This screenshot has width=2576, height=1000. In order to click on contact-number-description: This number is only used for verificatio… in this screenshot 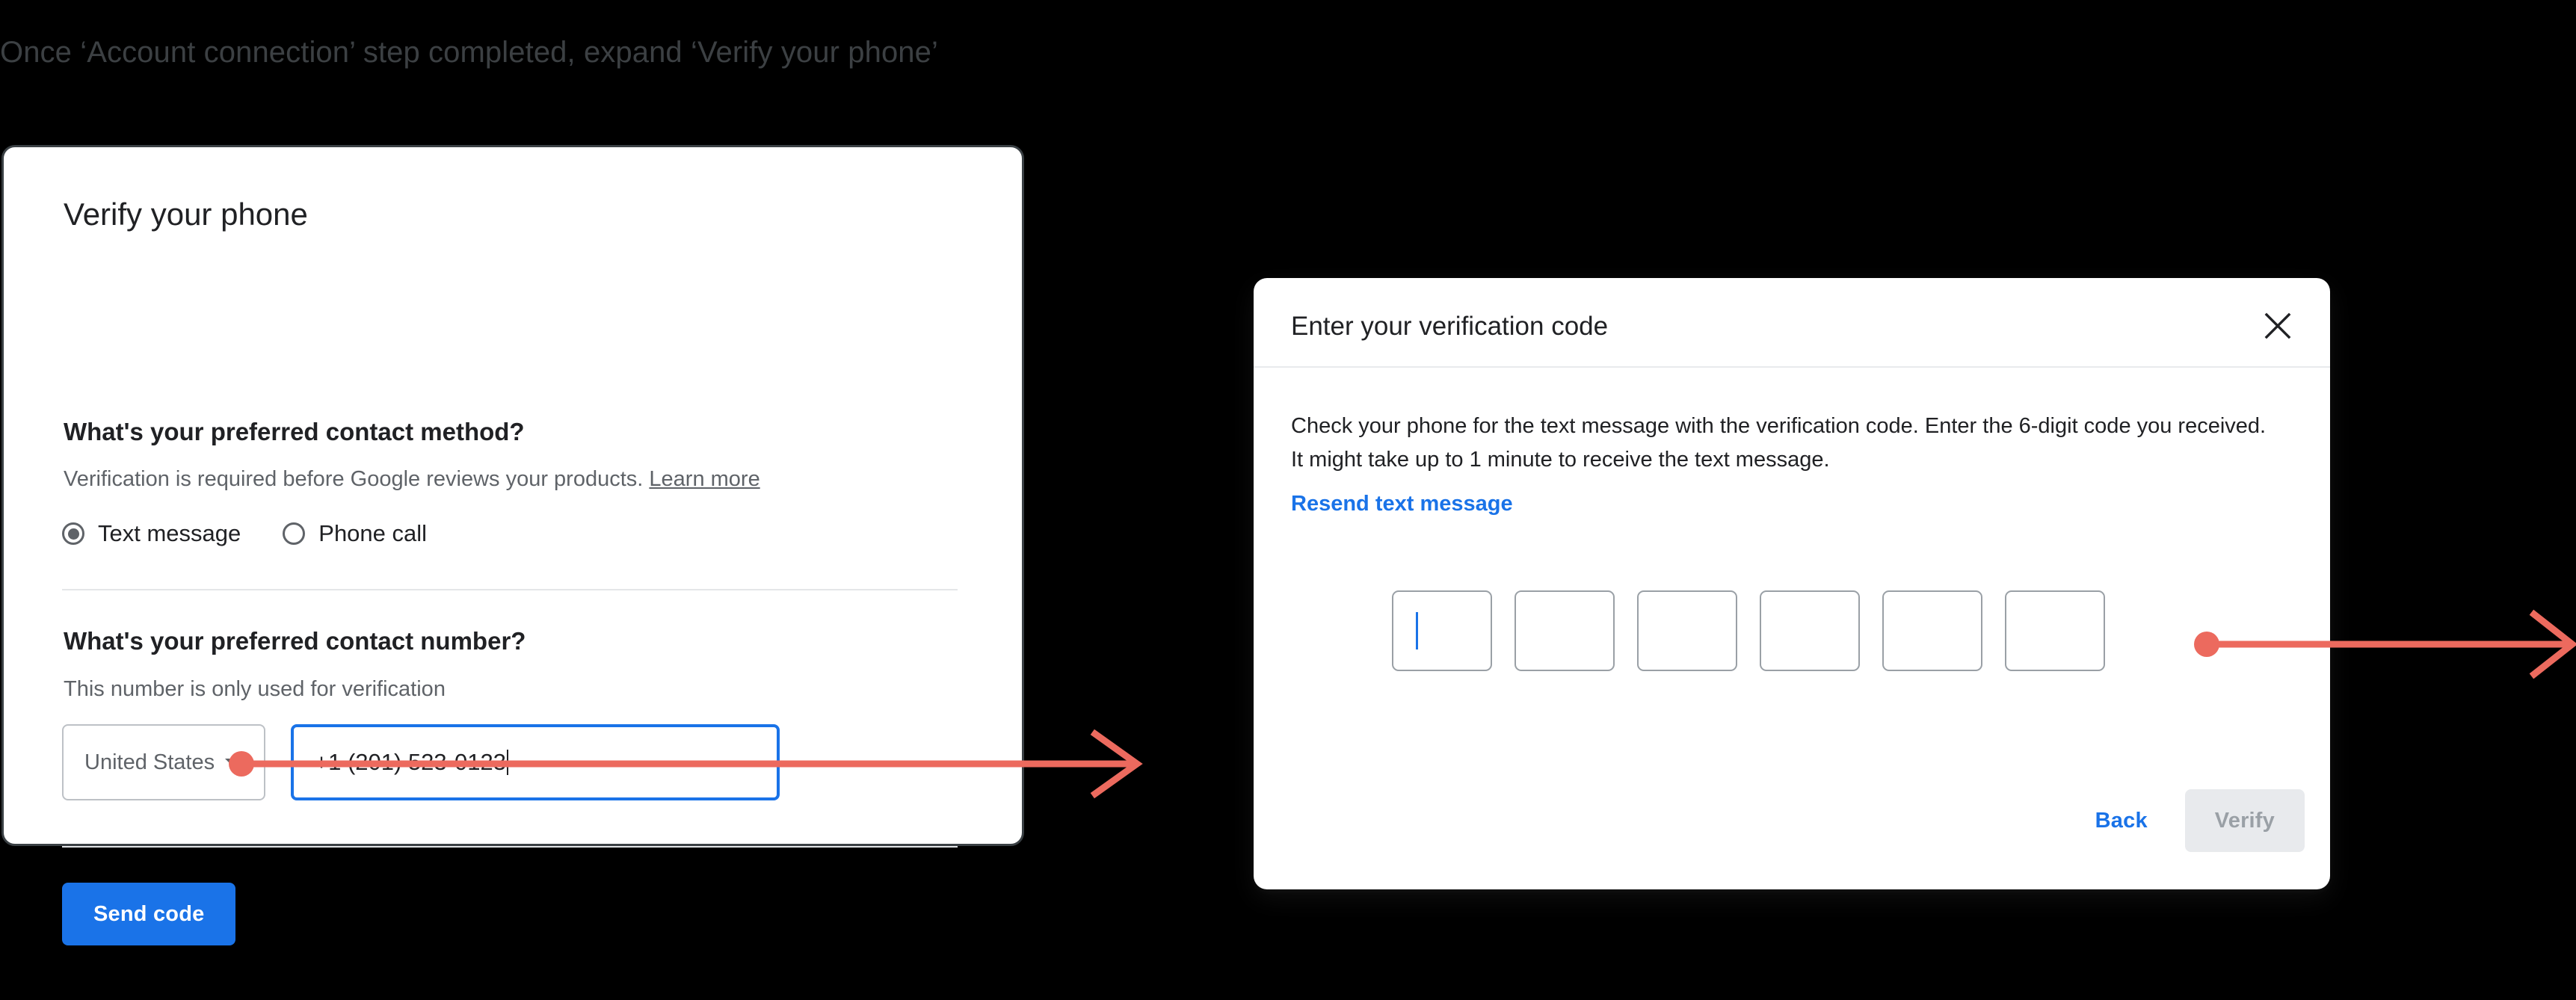, I will do `click(255, 689)`.